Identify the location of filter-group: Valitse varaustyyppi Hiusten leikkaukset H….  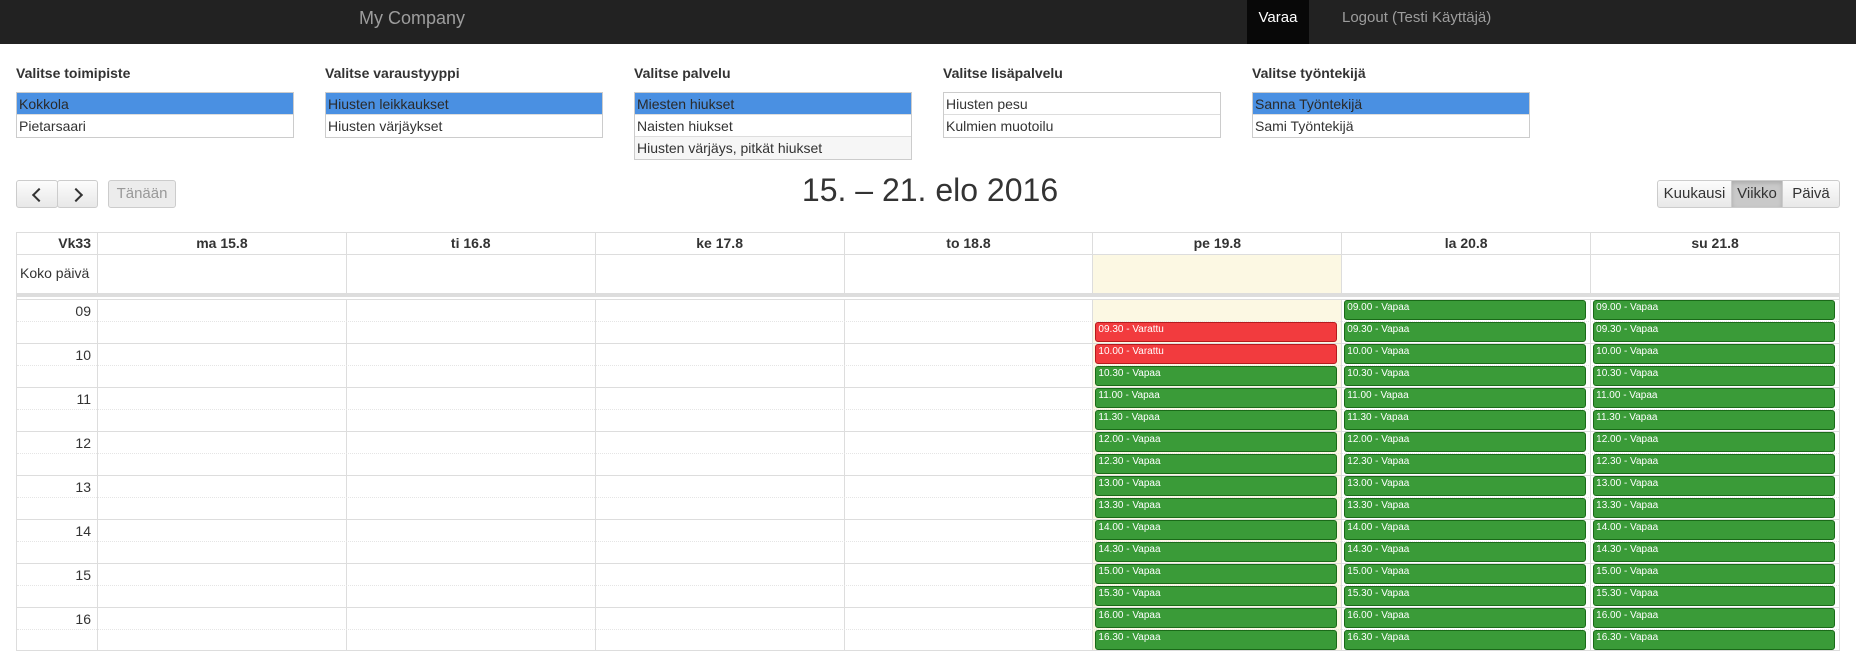
(464, 101).